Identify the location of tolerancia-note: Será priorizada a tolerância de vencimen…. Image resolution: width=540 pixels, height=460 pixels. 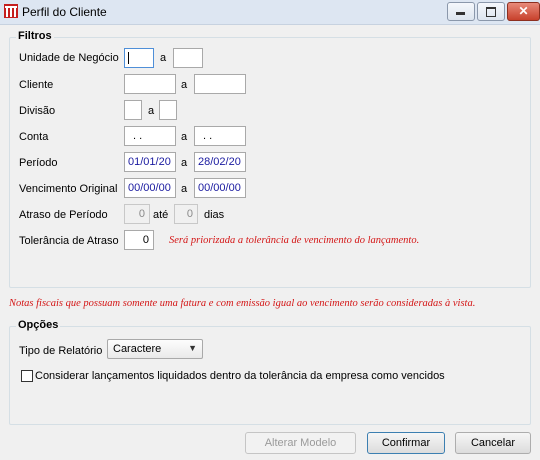
(294, 240).